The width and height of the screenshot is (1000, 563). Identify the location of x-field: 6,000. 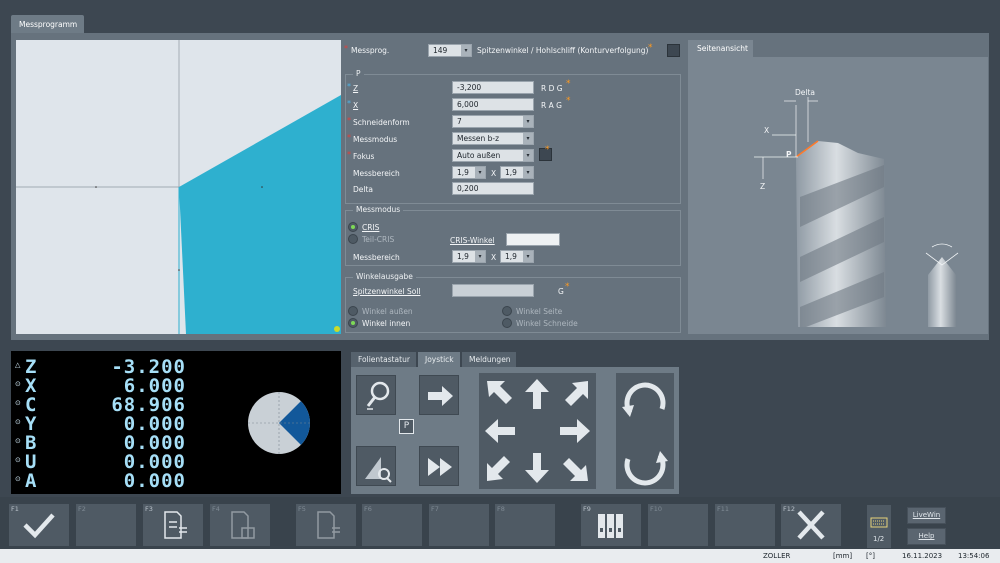
(493, 104).